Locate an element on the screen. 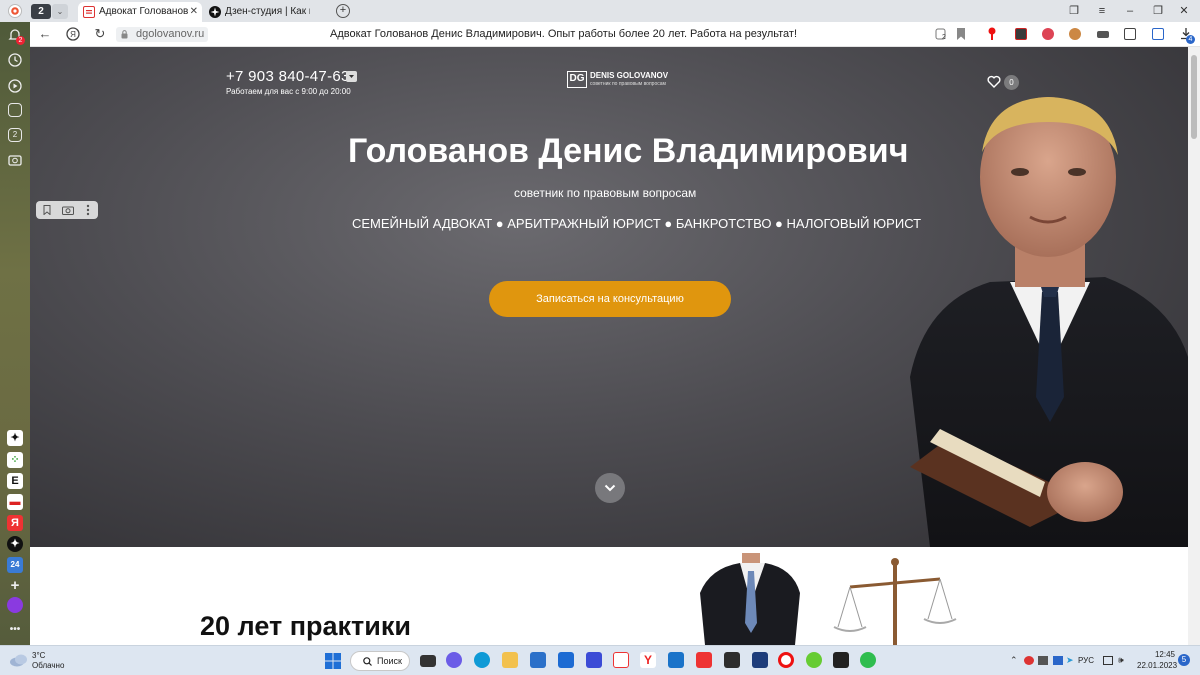 The width and height of the screenshot is (1200, 675). tab-close-icon: ✕ is located at coordinates (194, 12).